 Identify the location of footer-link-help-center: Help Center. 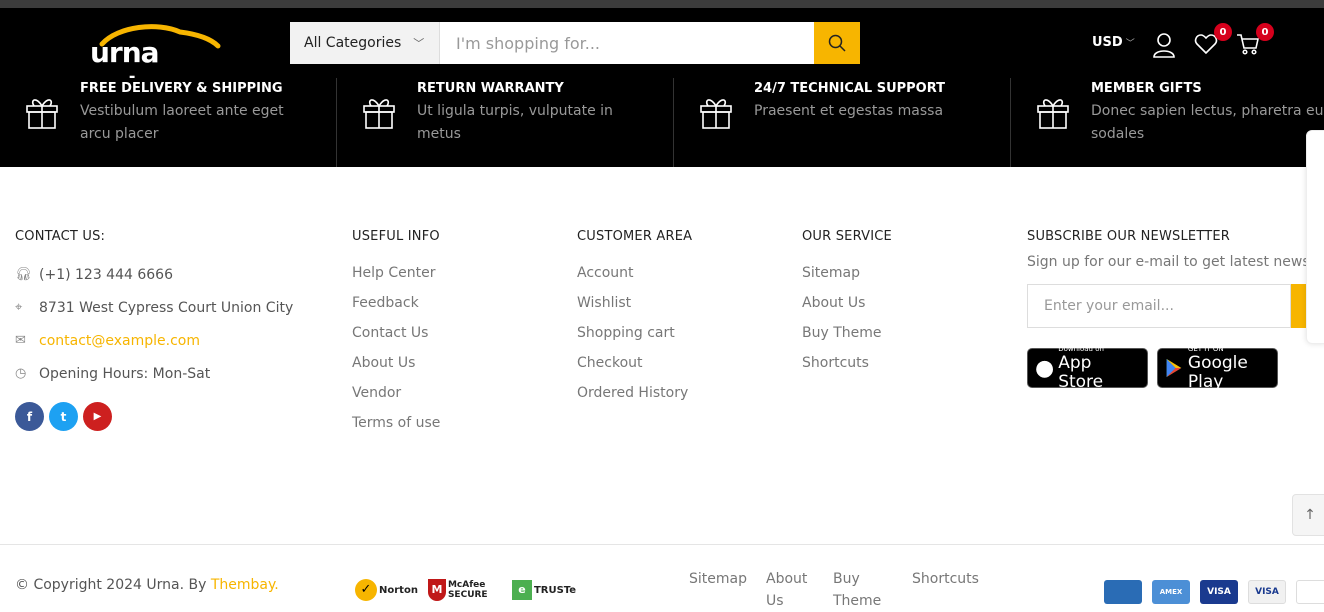
(396, 273).